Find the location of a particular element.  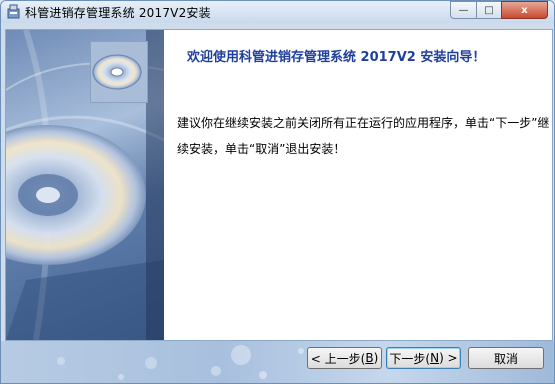

next-button: 下一步(N) > is located at coordinates (423, 358).